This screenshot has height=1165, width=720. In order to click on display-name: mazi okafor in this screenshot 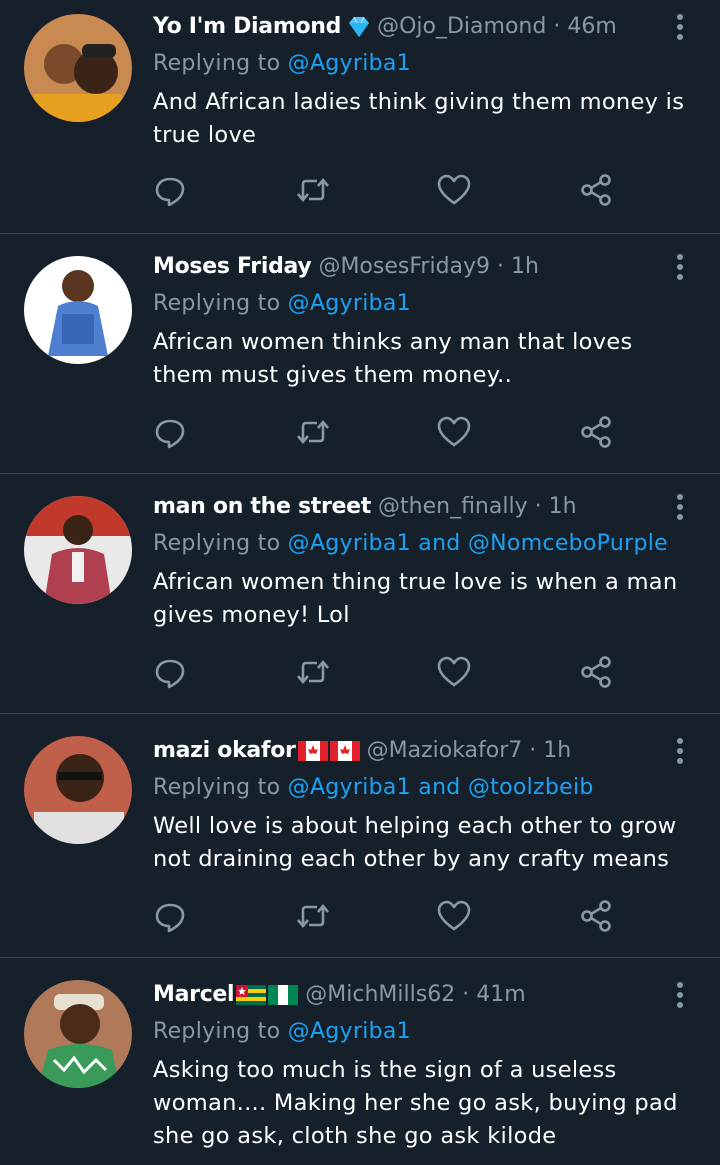, I will do `click(224, 750)`.